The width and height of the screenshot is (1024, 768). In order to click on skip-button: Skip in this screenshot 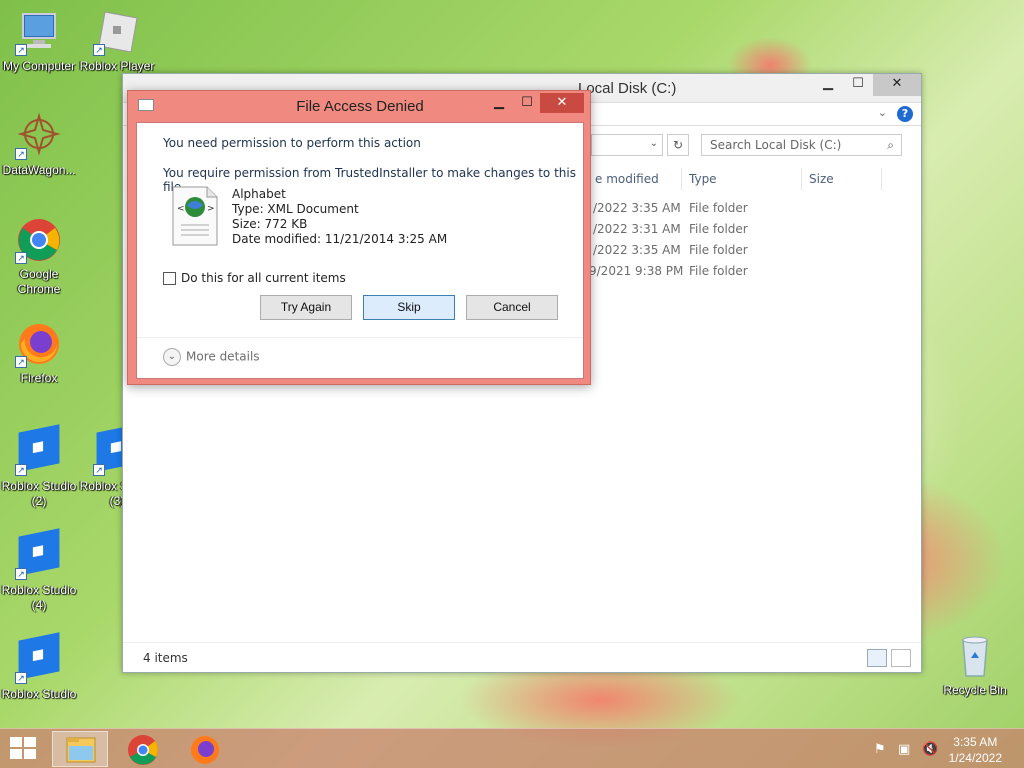, I will do `click(409, 307)`.